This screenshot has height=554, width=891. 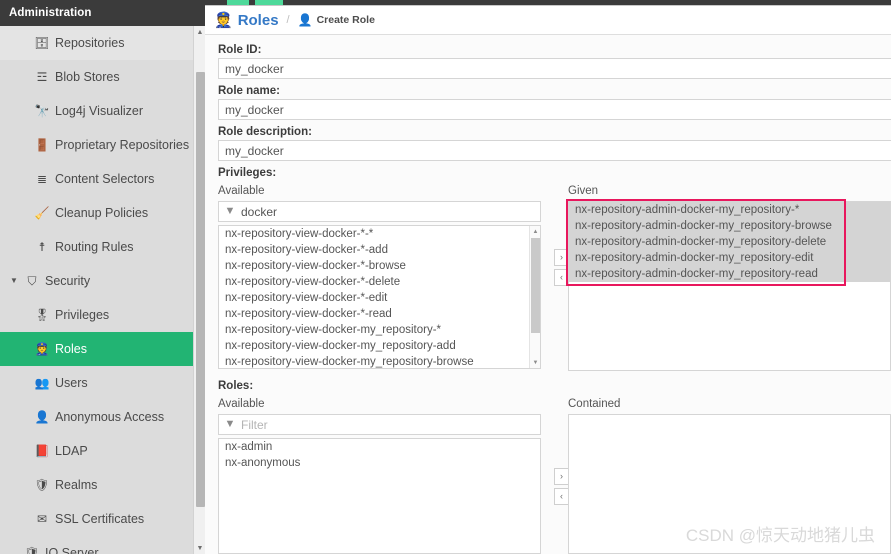 What do you see at coordinates (42, 485) in the screenshot?
I see `realms-icon: 🛡` at bounding box center [42, 485].